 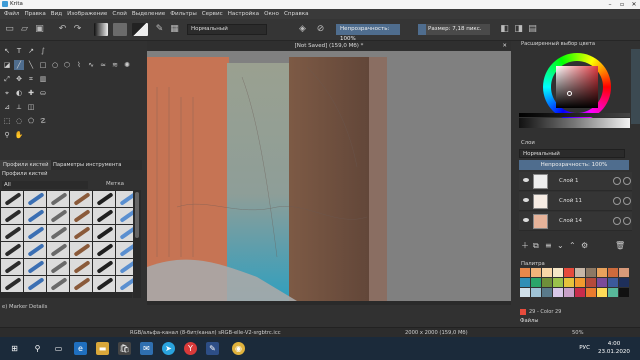 What do you see at coordinates (7, 51) in the screenshot?
I see `select-shapes-icon: ↖` at bounding box center [7, 51].